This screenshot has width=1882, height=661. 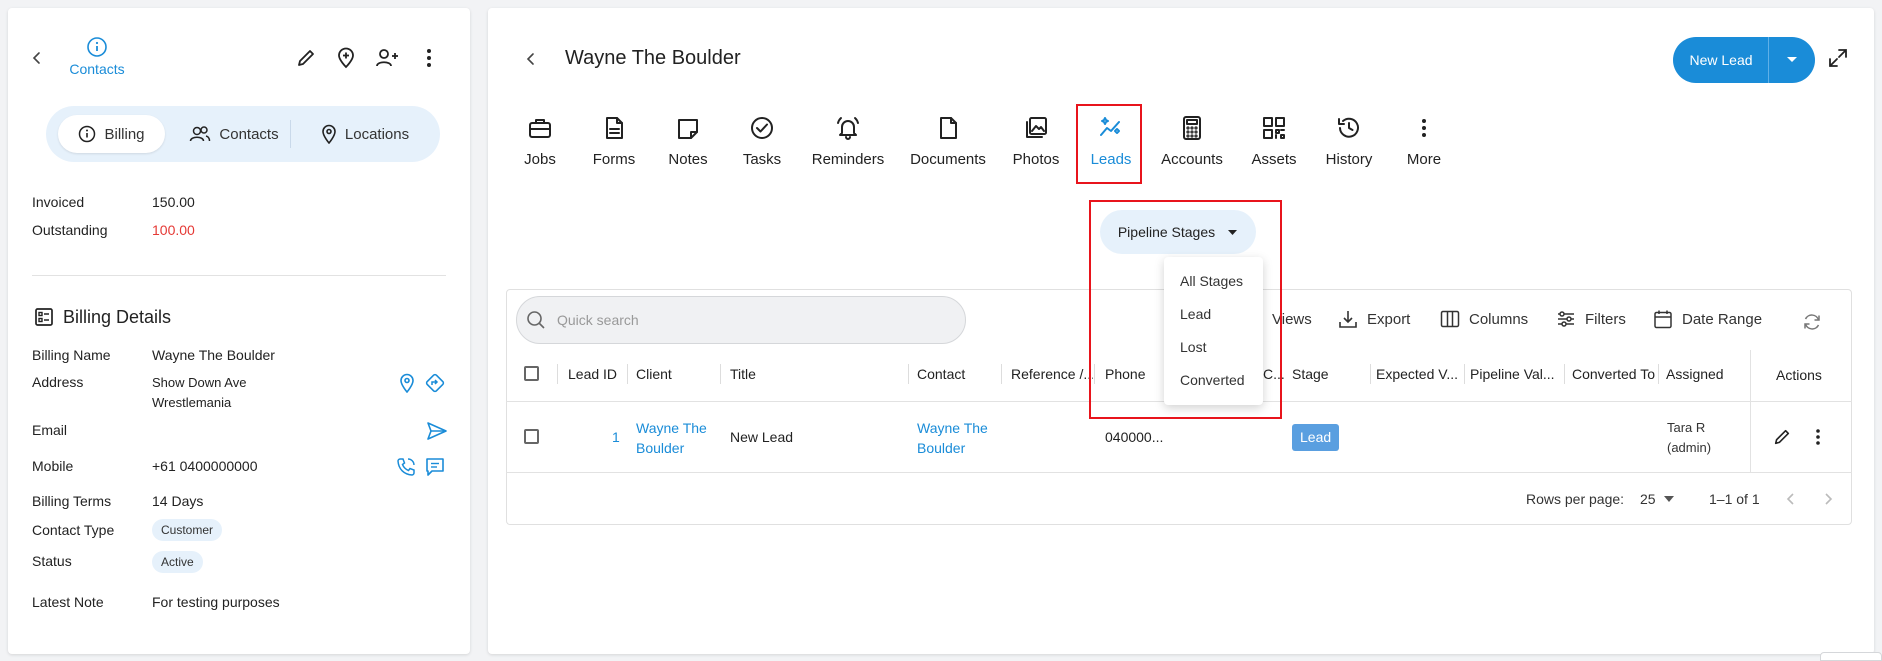 I want to click on export-button: Export, so click(x=1374, y=319).